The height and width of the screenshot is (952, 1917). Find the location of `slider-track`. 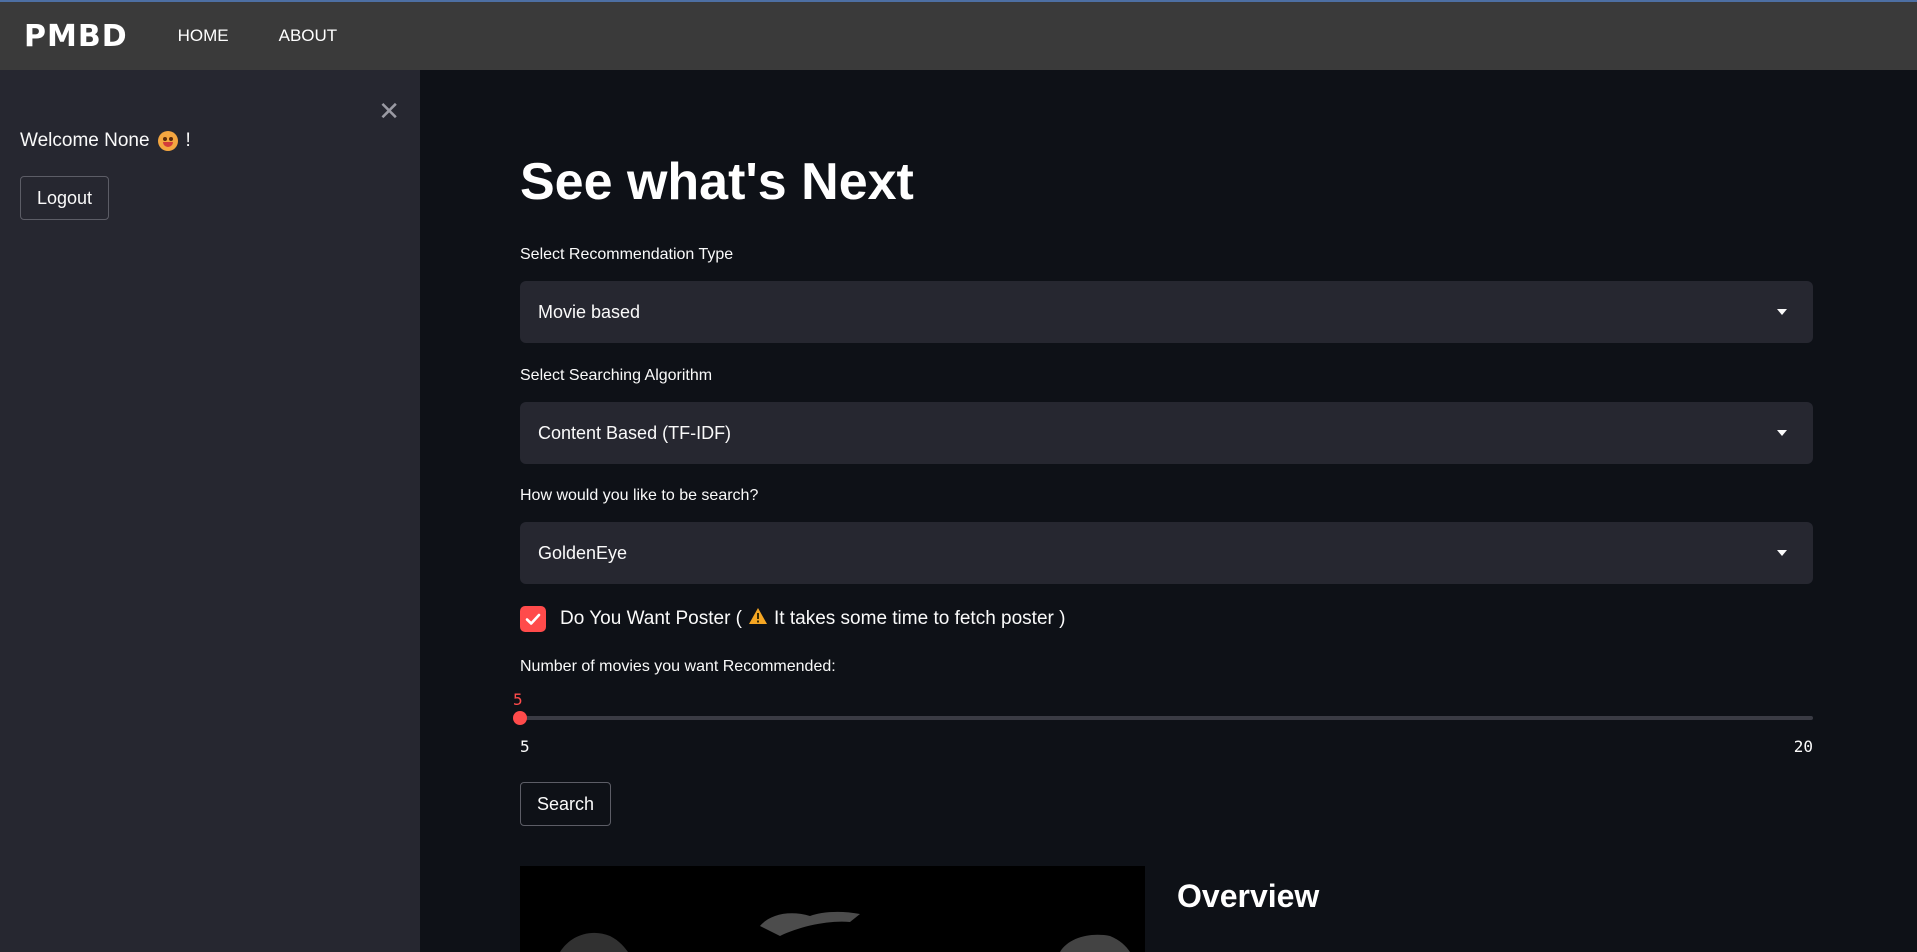

slider-track is located at coordinates (1166, 718).